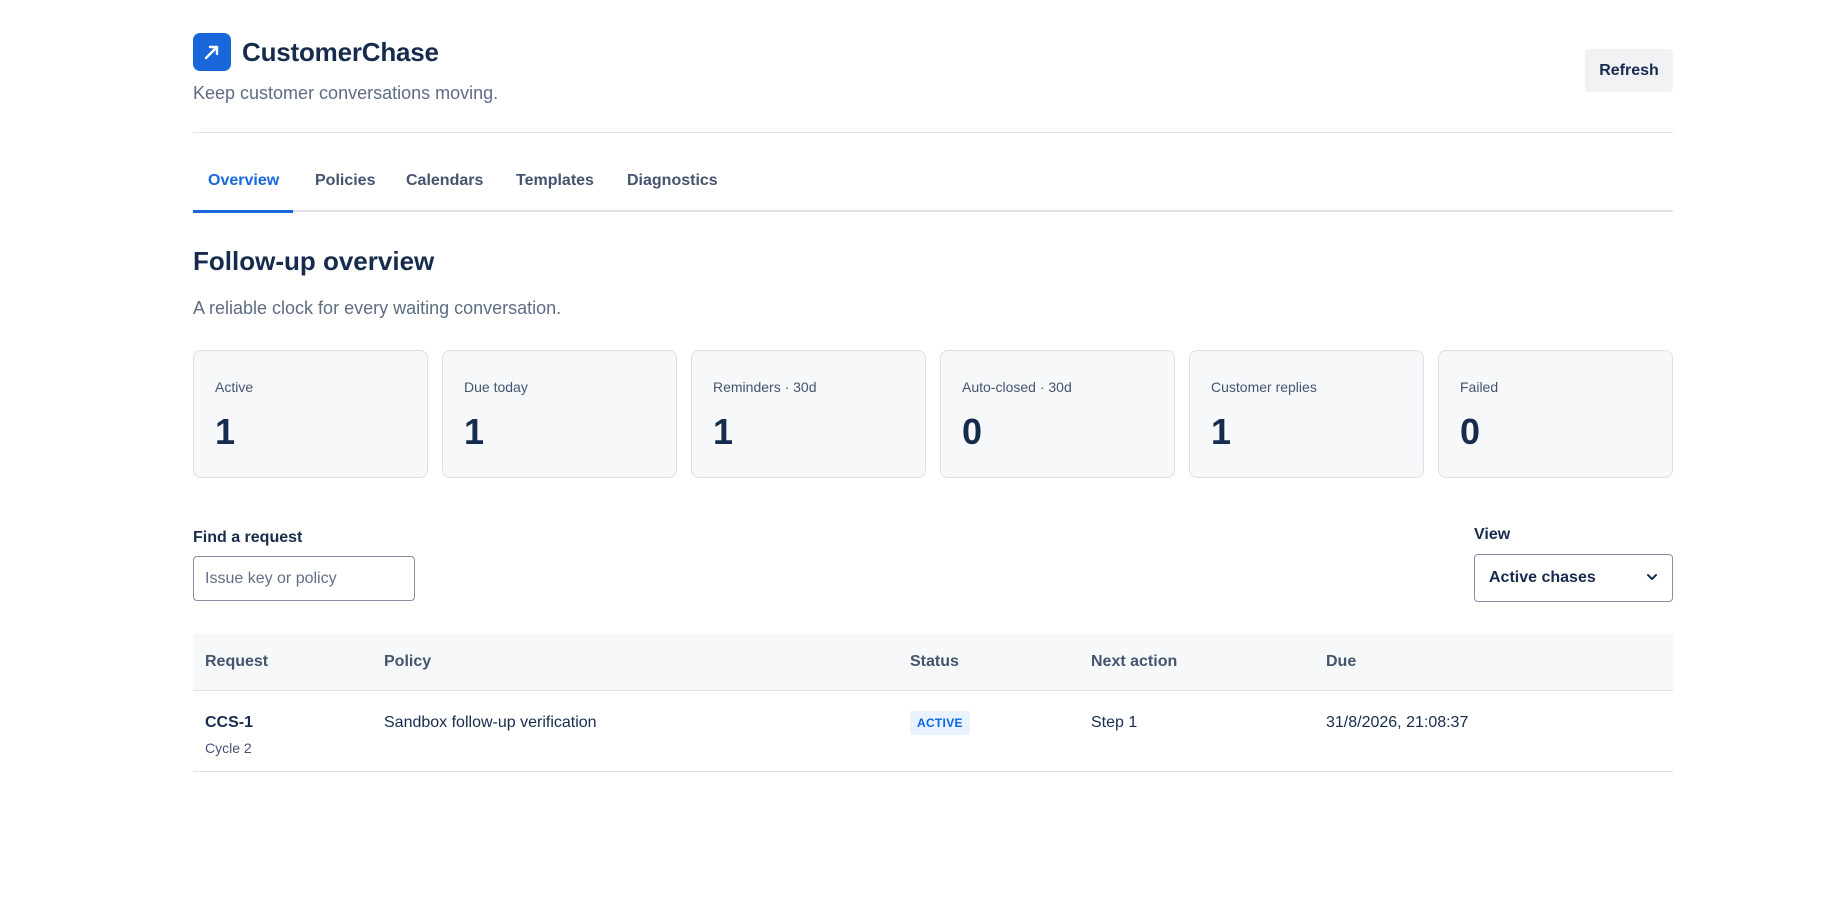 The height and width of the screenshot is (900, 1840). Describe the element at coordinates (445, 180) in the screenshot. I see `tab-label: Calendars` at that location.